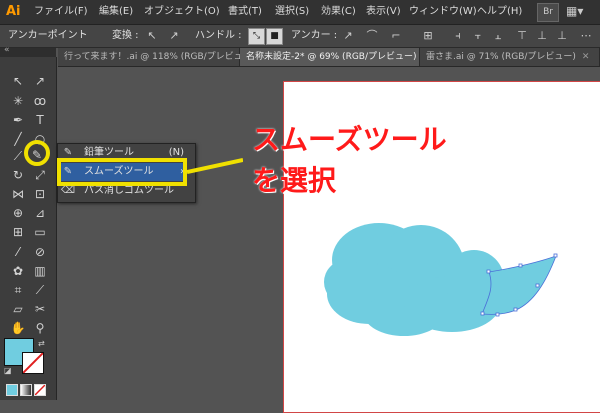 The height and width of the screenshot is (413, 600). Describe the element at coordinates (586, 36) in the screenshot. I see `more-options-icon: ⋯` at that location.